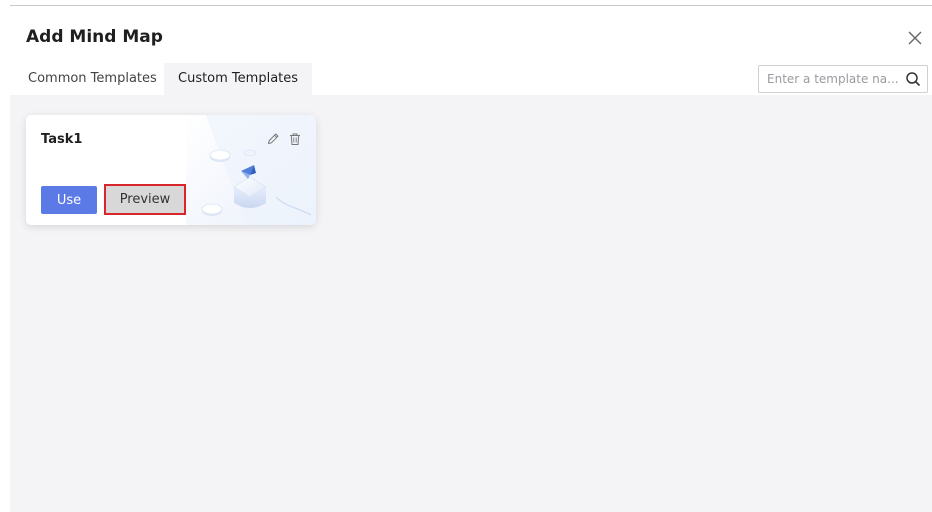 Image resolution: width=932 pixels, height=512 pixels. Describe the element at coordinates (69, 200) in the screenshot. I see `use-button: Use` at that location.